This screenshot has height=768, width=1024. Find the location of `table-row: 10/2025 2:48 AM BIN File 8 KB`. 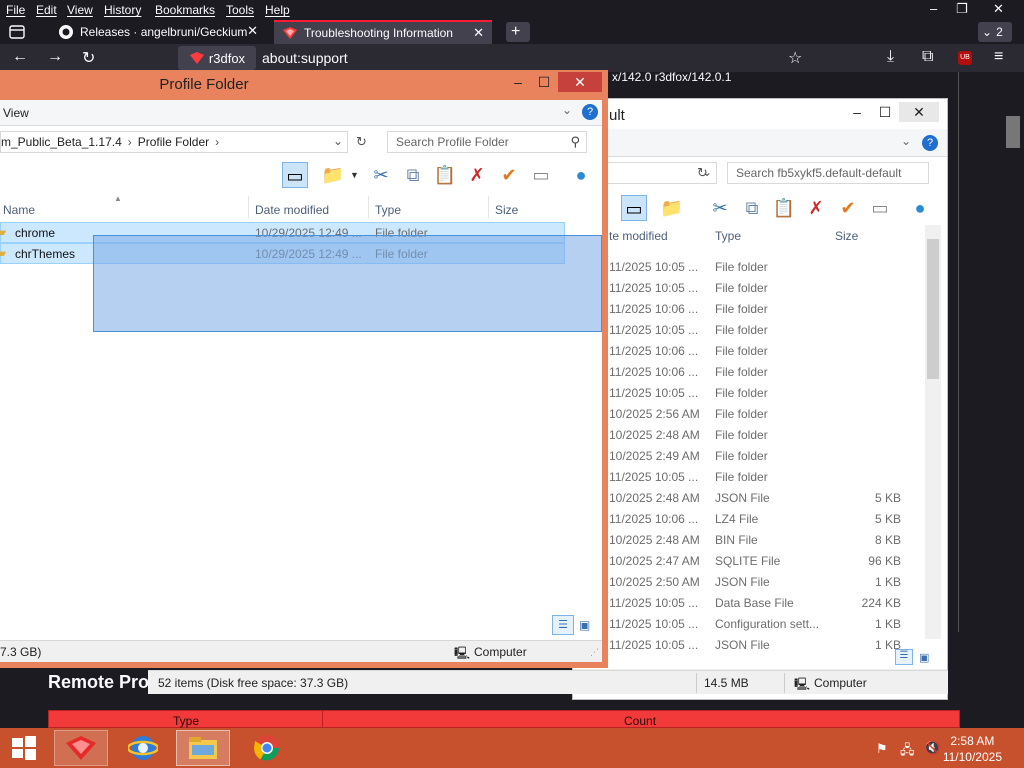

table-row: 10/2025 2:48 AM BIN File 8 KB is located at coordinates (748, 540).